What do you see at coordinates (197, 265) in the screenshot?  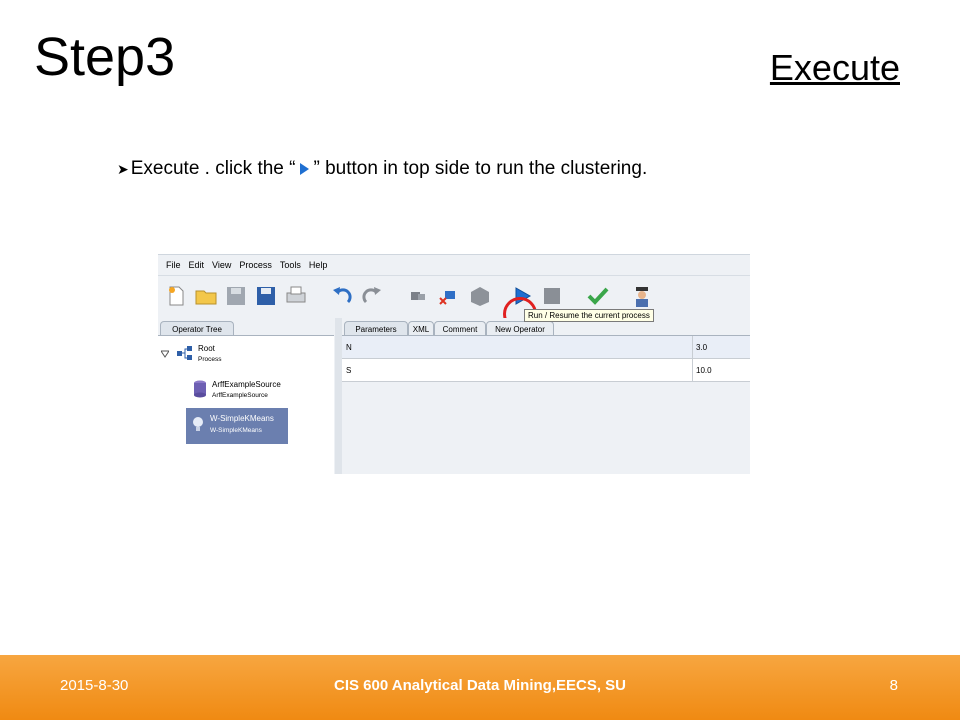 I see `menu-edit: Edit` at bounding box center [197, 265].